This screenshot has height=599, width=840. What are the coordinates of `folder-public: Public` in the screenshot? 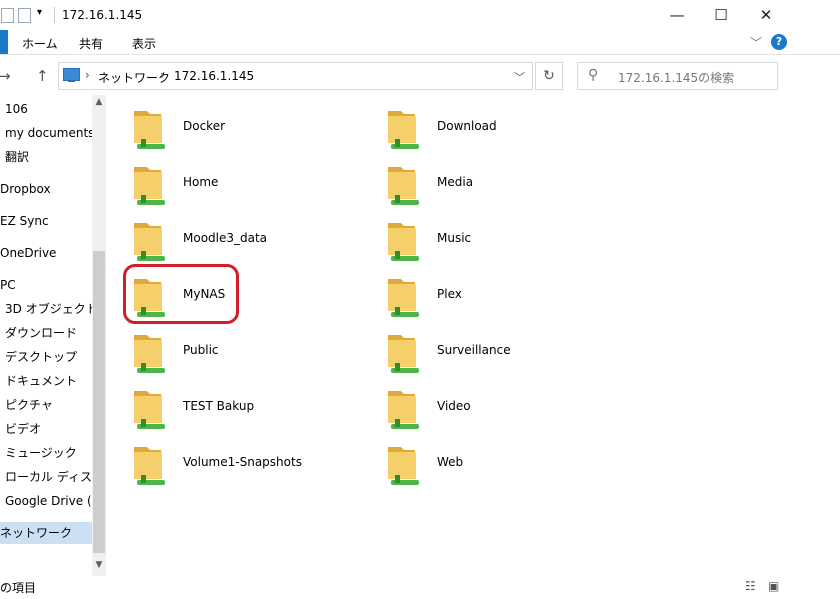 It's located at (246, 354).